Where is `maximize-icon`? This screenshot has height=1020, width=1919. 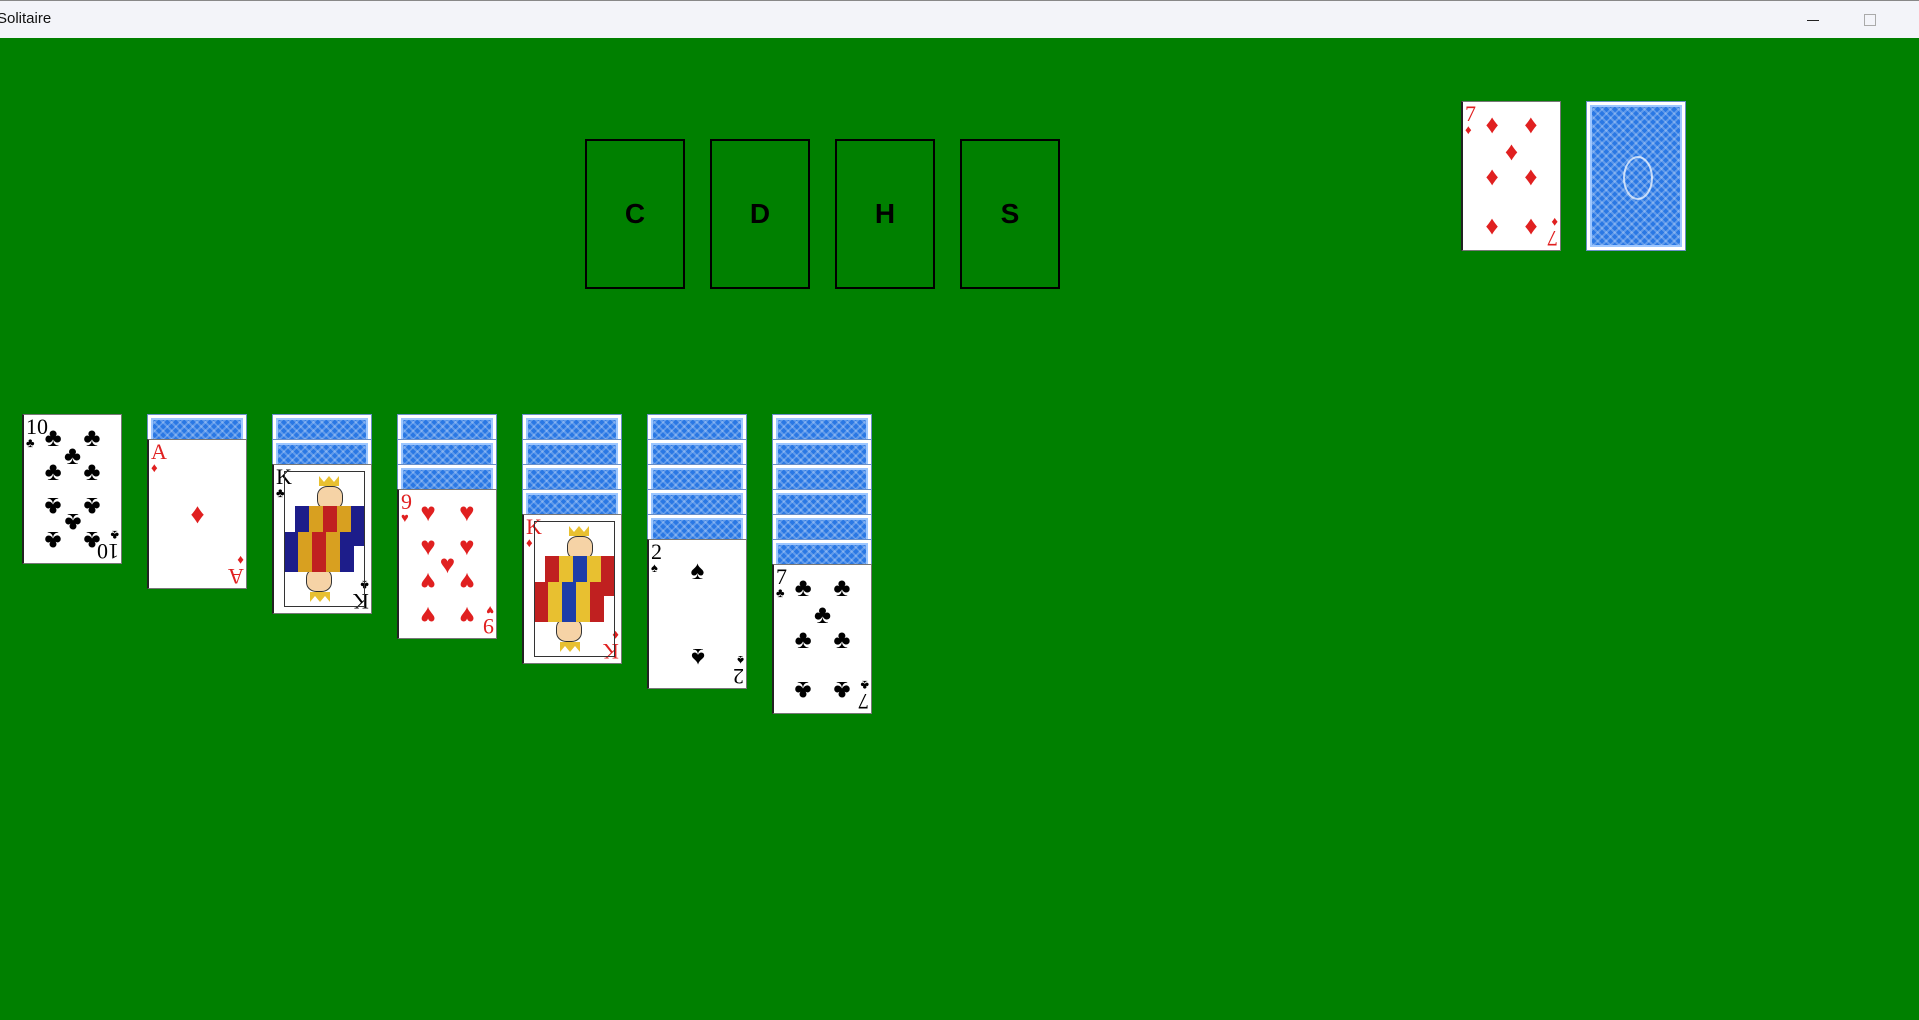
maximize-icon is located at coordinates (1870, 20).